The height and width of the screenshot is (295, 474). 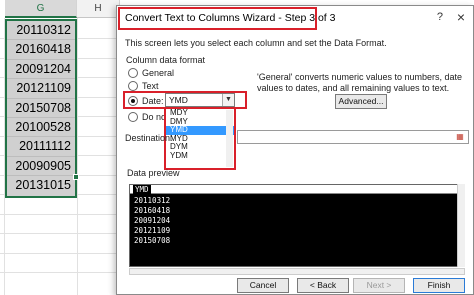 I want to click on preview-header: YMD, so click(x=297, y=189).